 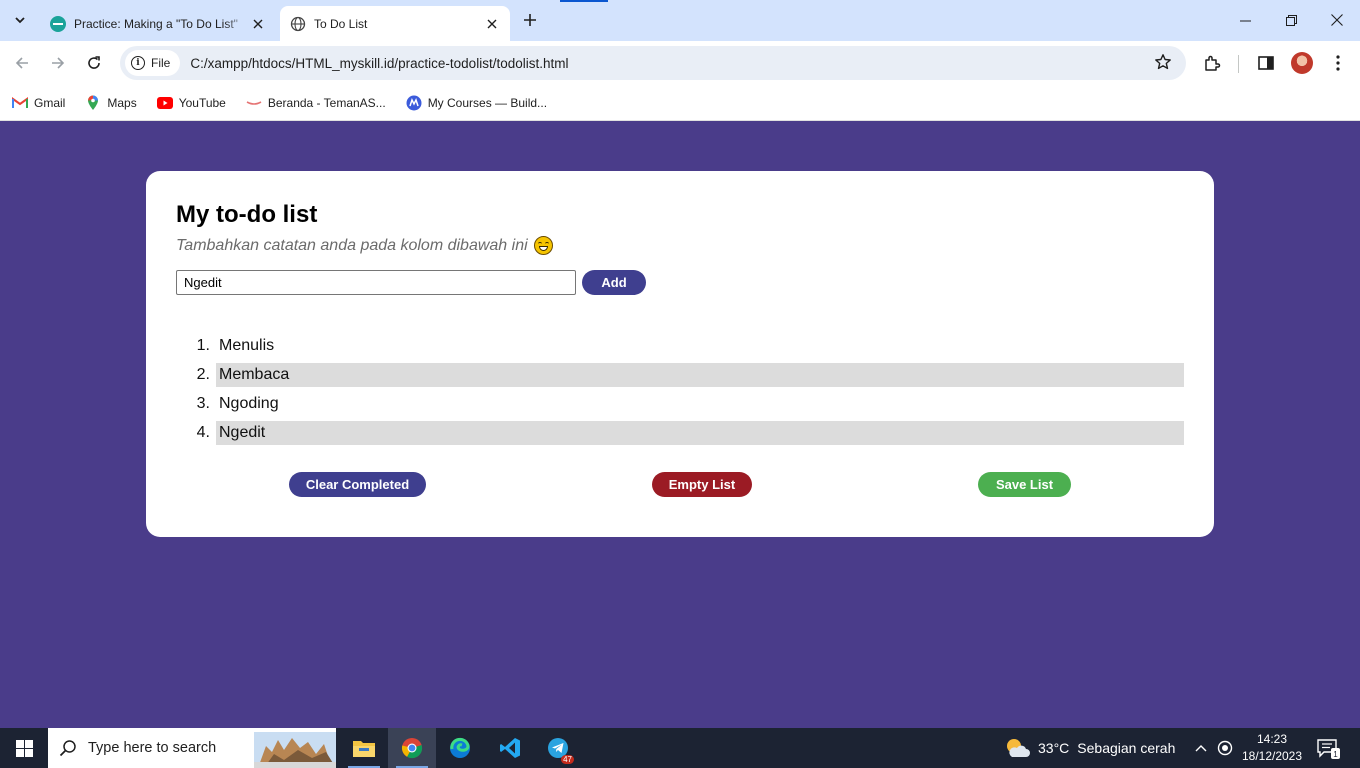 I want to click on taskbar-edge, so click(x=460, y=748).